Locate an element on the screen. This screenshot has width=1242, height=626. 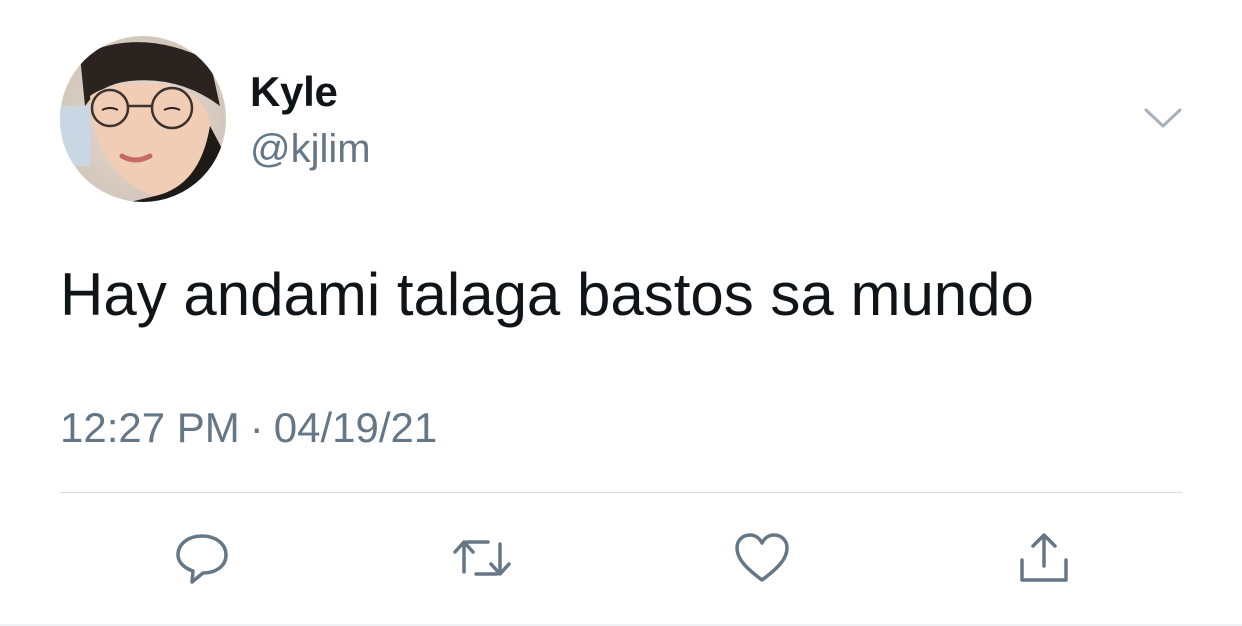
more-options-button is located at coordinates (1163, 118).